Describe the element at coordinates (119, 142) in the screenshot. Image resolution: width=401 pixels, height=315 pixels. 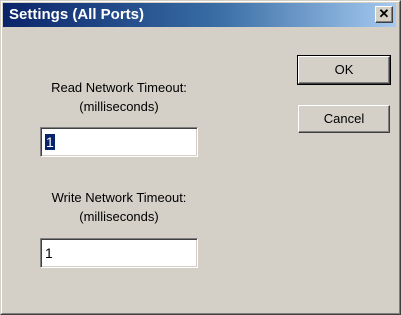
I see `read-timeout-field: 1` at that location.